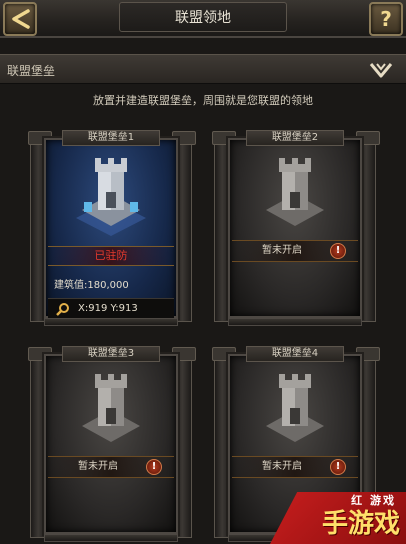  What do you see at coordinates (203, 100) in the screenshot?
I see `hint-text: 放置并建造联盟堡垒，周围就是您联盟的领地` at bounding box center [203, 100].